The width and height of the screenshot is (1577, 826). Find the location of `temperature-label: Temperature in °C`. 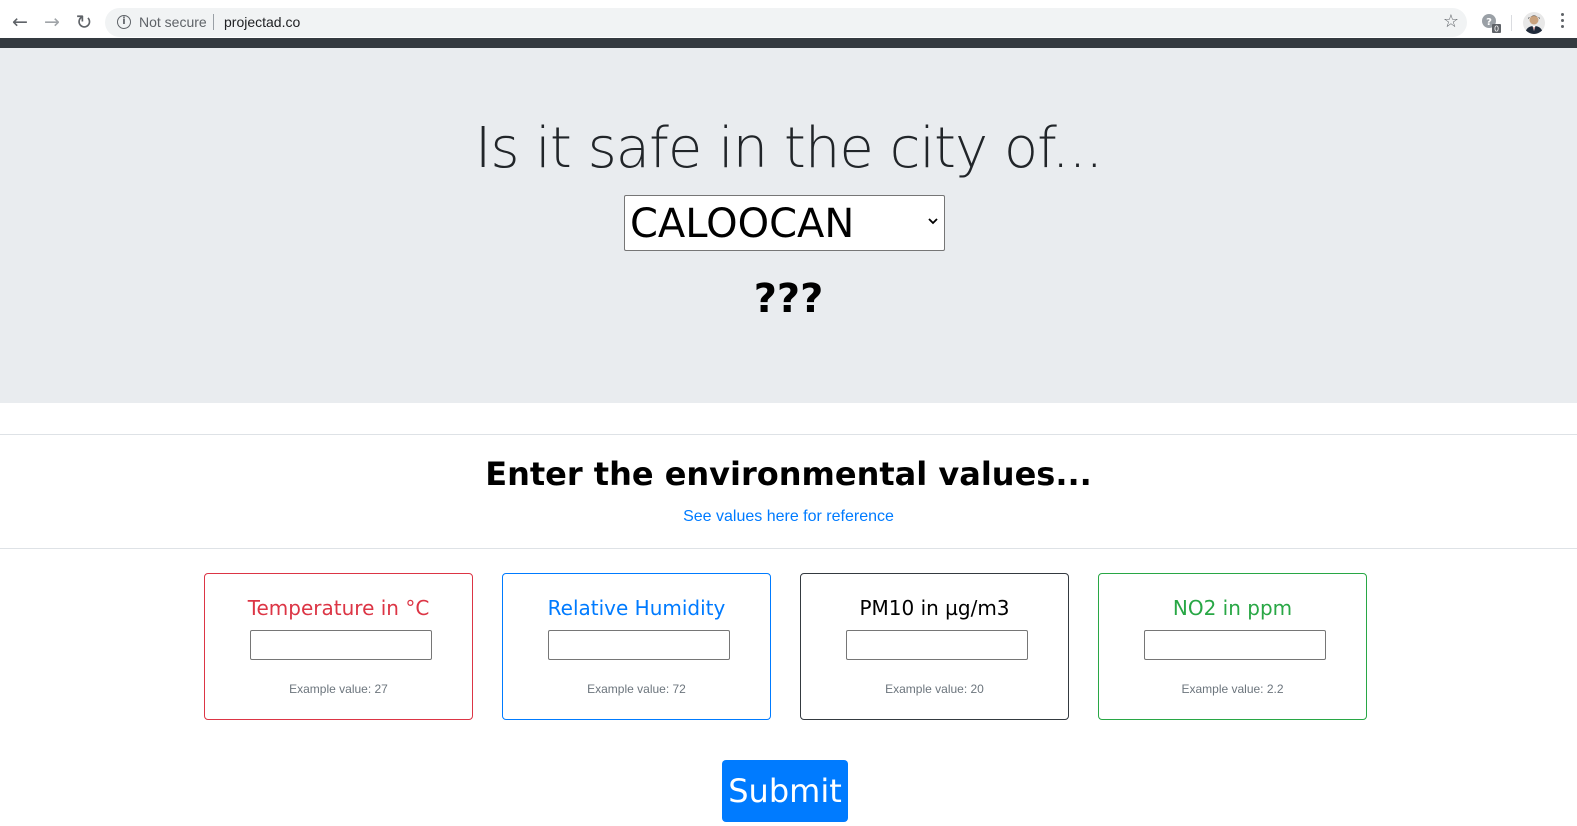

temperature-label: Temperature in °C is located at coordinates (338, 608).